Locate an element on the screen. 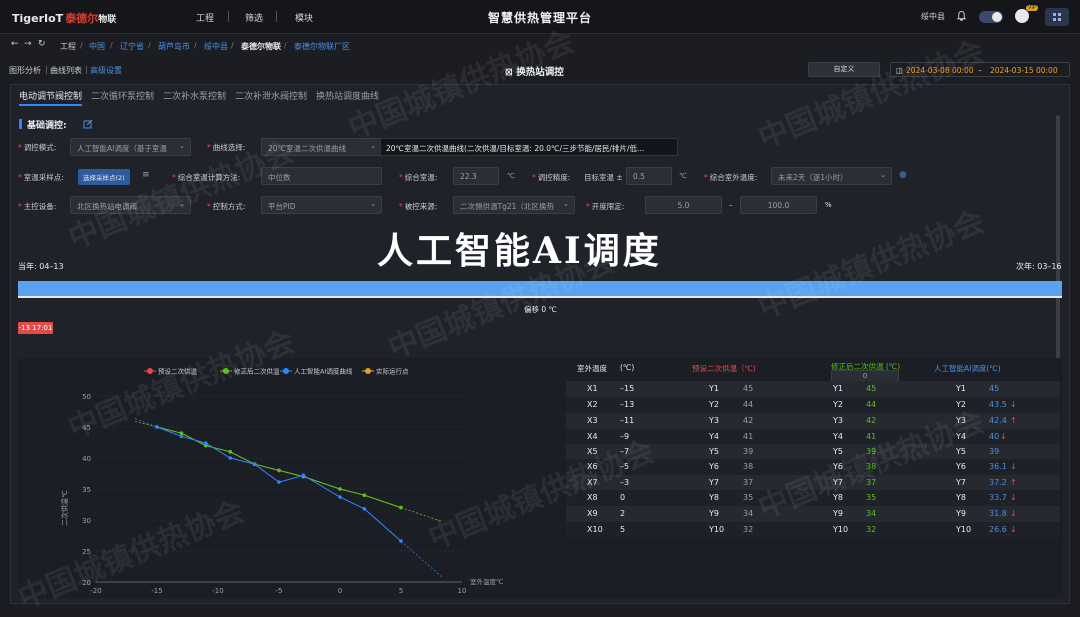 The height and width of the screenshot is (617, 1080). list-icon: ≡ is located at coordinates (146, 175).